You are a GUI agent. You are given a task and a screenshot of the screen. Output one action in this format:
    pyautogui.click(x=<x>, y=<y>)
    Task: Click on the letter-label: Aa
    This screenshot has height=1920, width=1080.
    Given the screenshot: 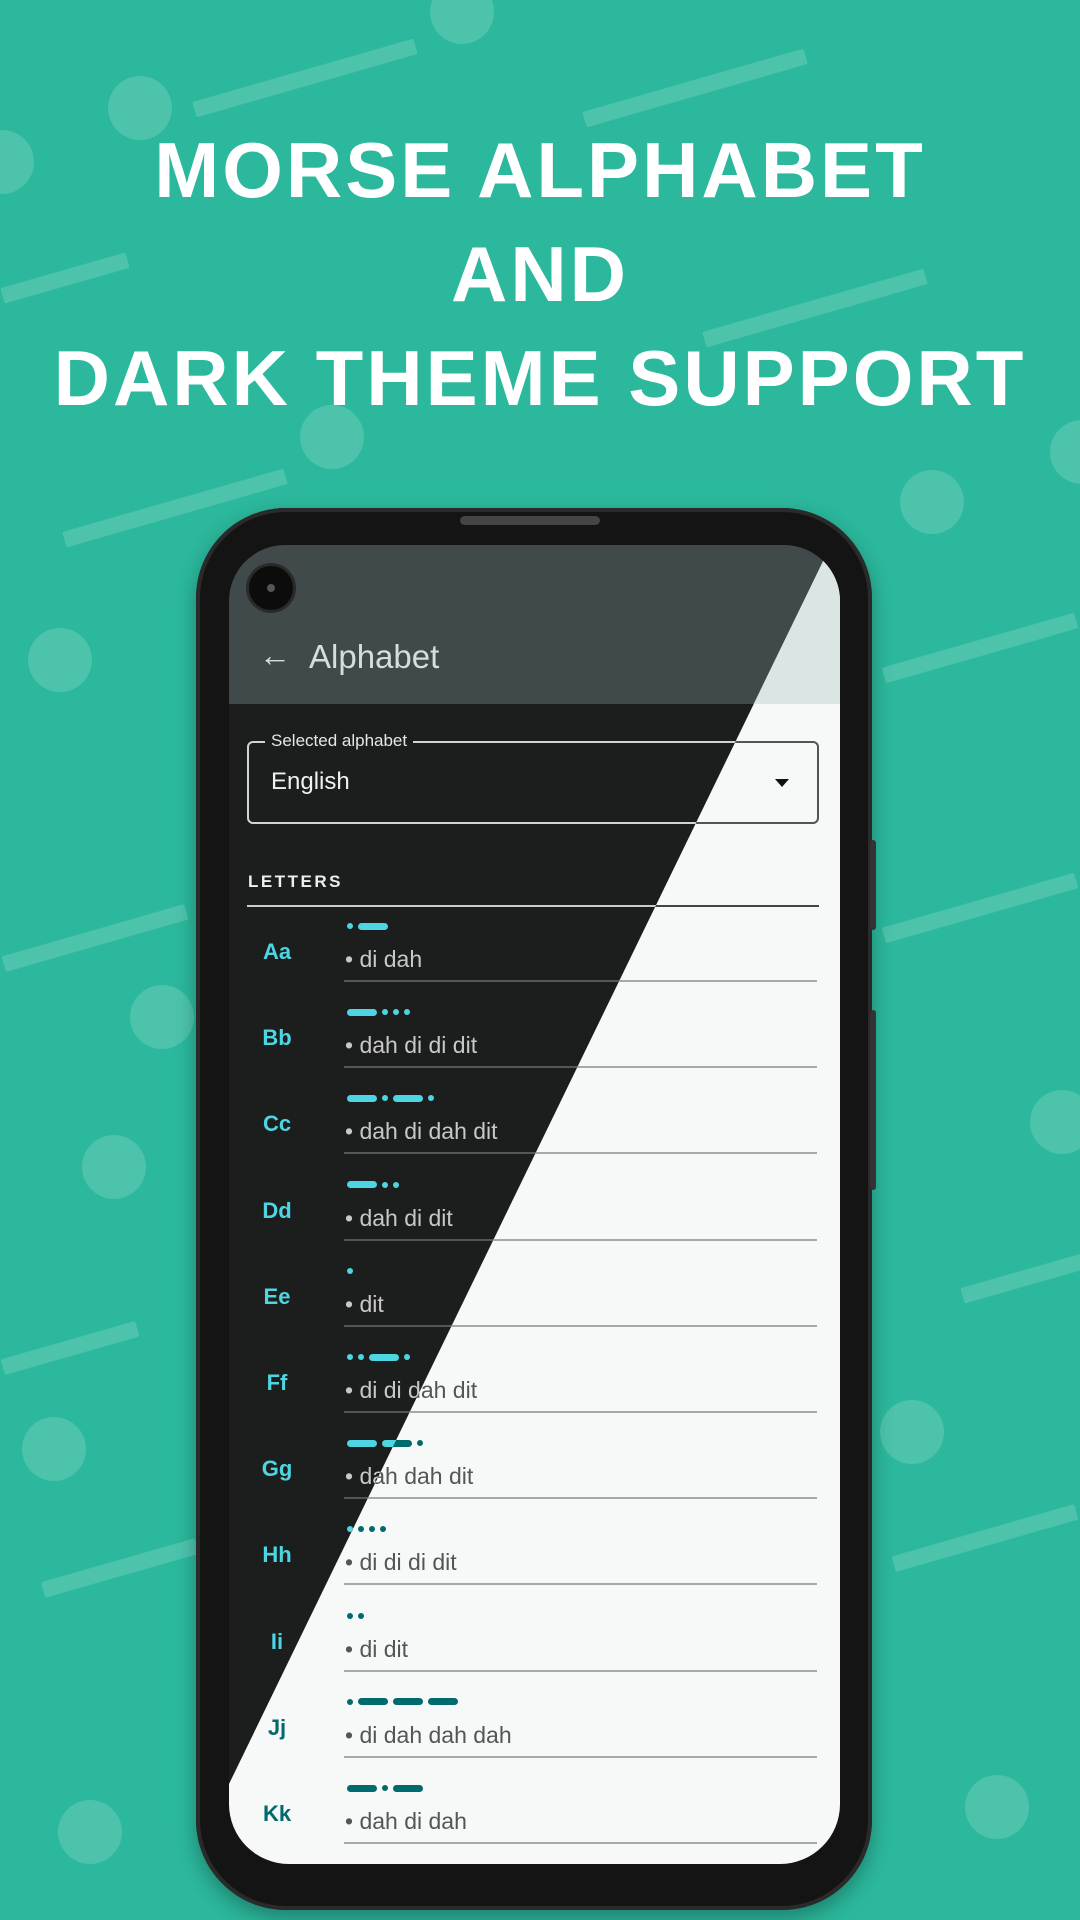 What is the action you would take?
    pyautogui.click(x=277, y=951)
    